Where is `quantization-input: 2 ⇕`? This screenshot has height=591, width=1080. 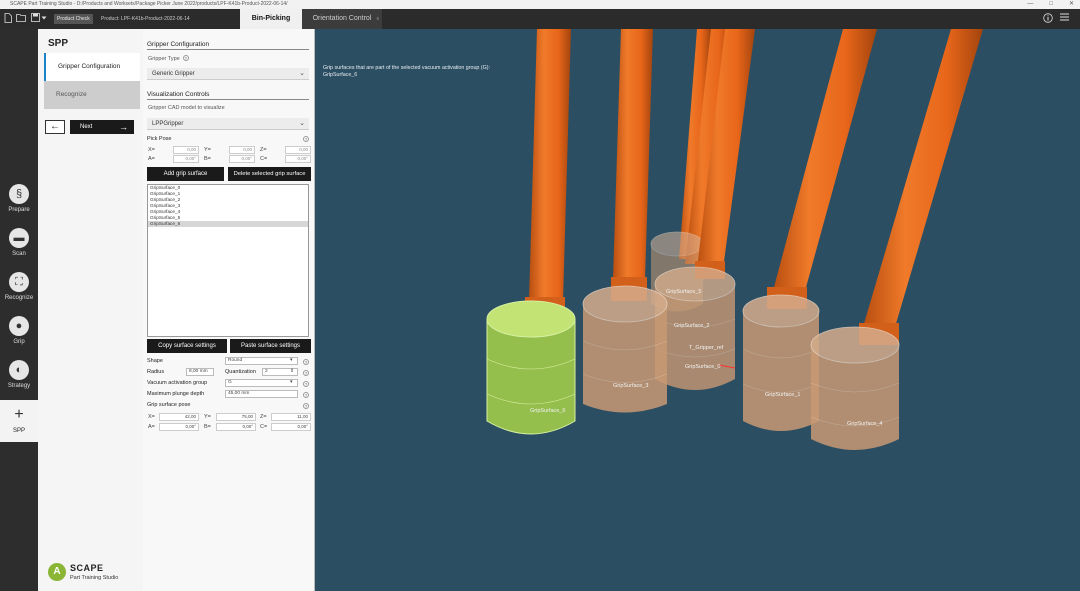
quantization-input: 2 ⇕ is located at coordinates (280, 372).